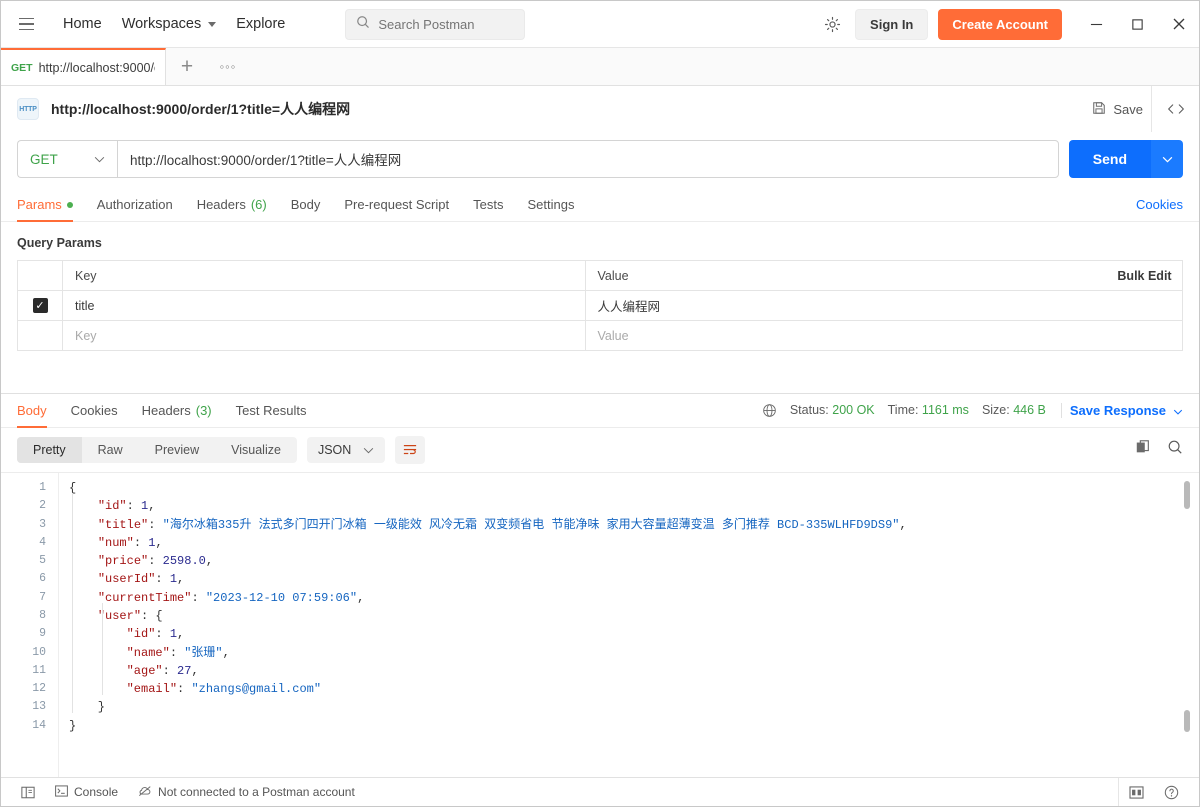  Describe the element at coordinates (40, 335) in the screenshot. I see `row-checkbox-cell-empty` at that location.